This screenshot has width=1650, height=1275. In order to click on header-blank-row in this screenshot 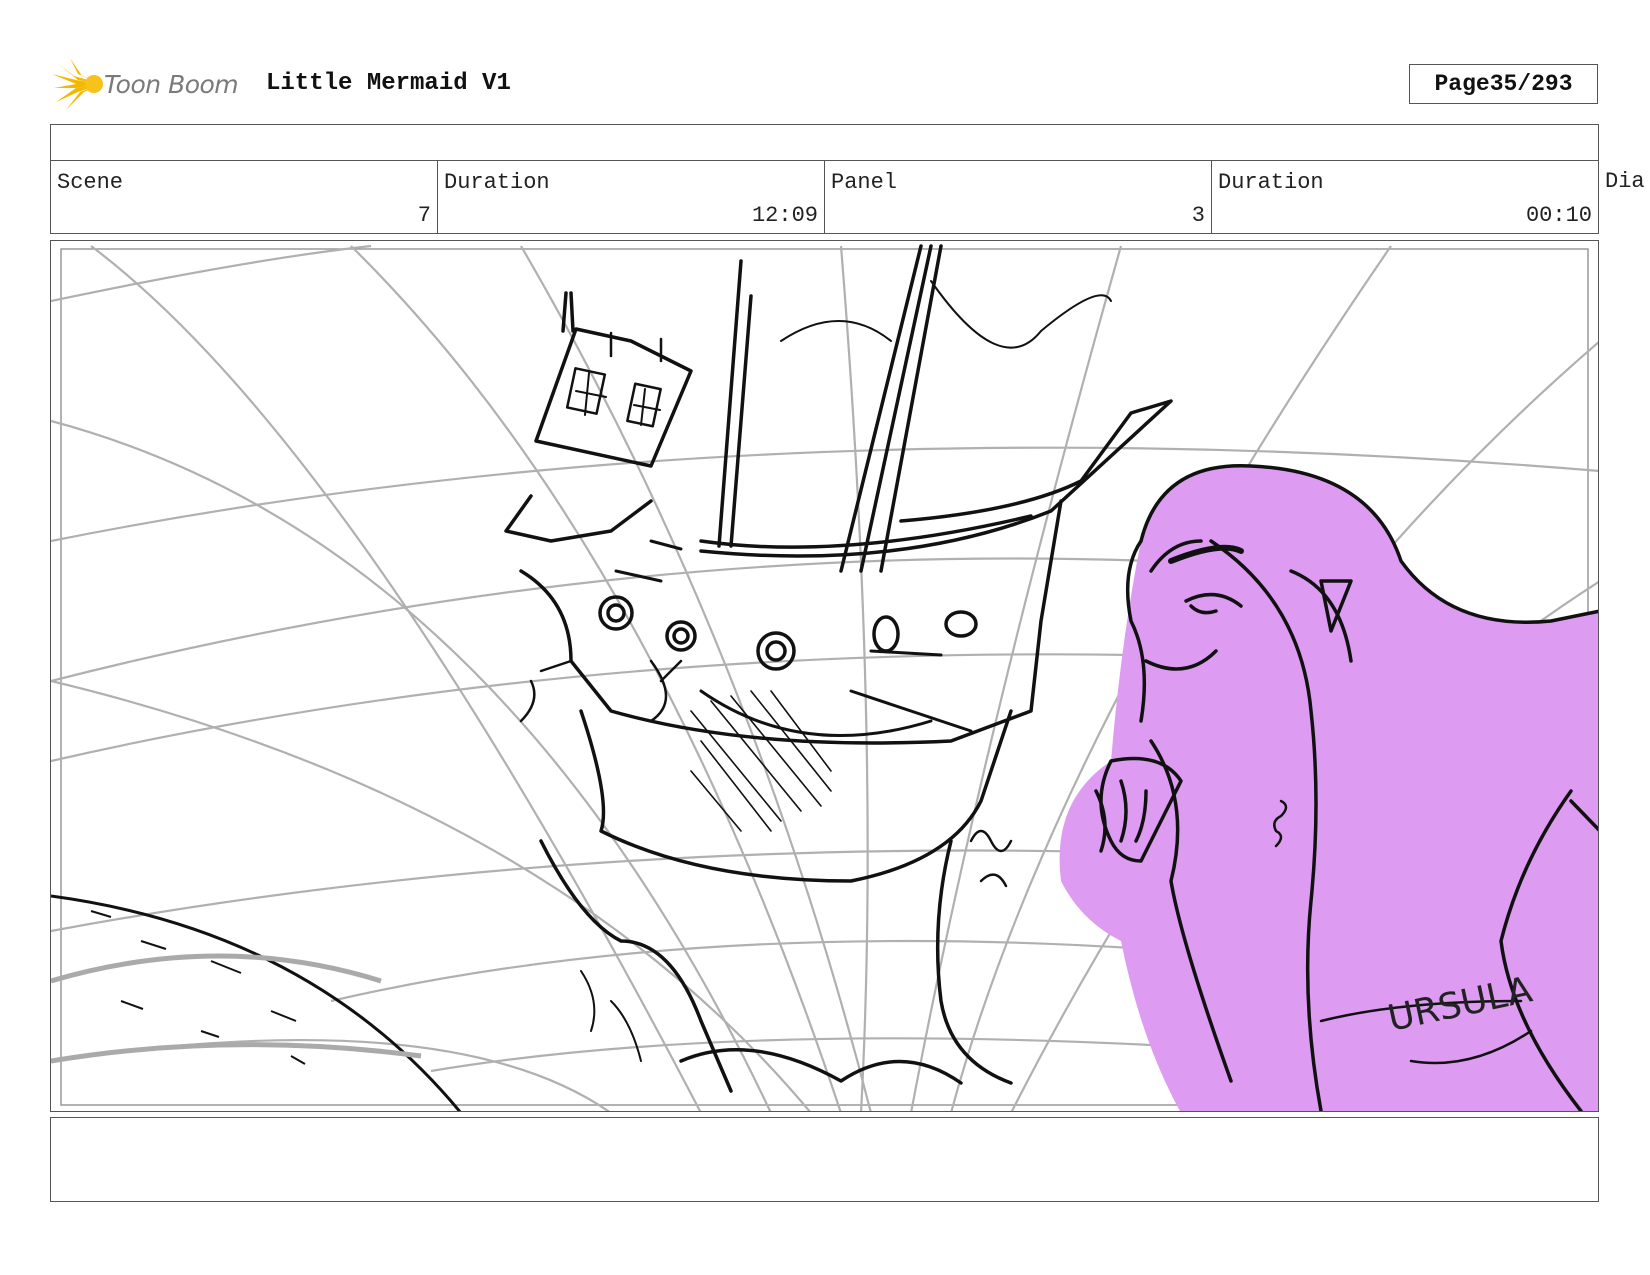, I will do `click(824, 142)`.